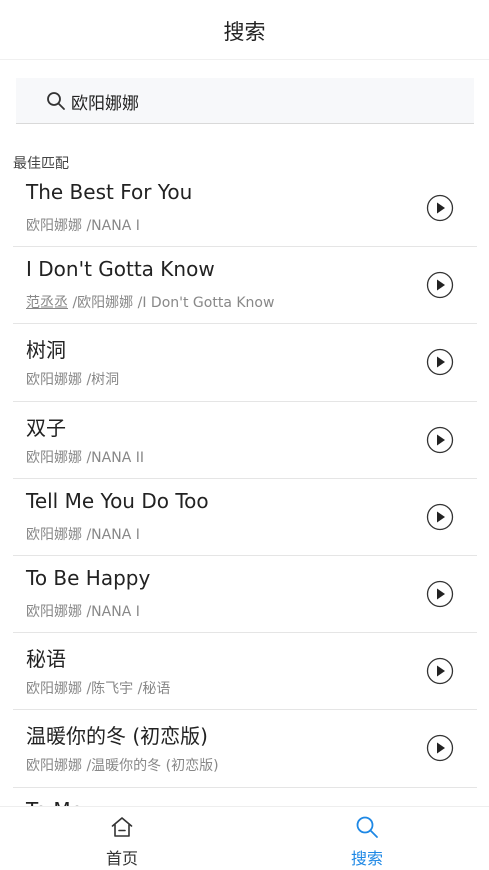 Image resolution: width=489 pixels, height=870 pixels. I want to click on song-title: To Be Happy, so click(88, 577).